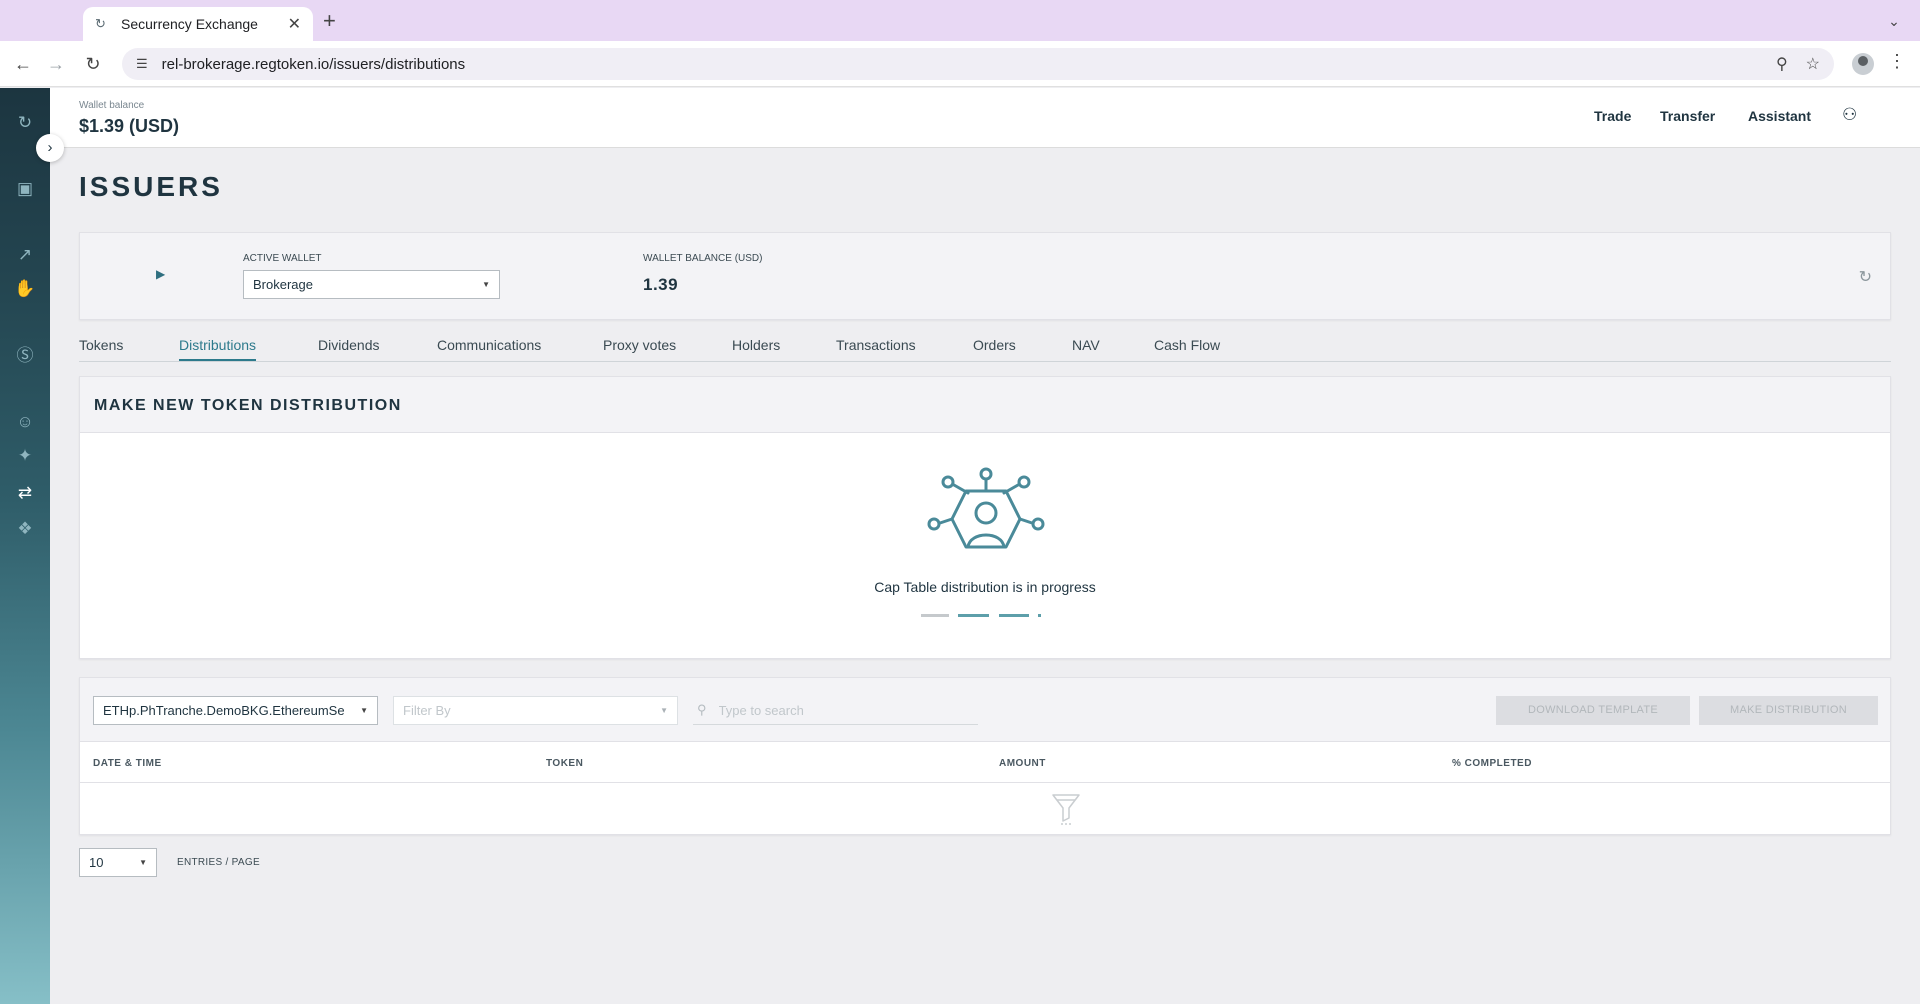 The height and width of the screenshot is (1004, 1920). I want to click on dollar-icon: Ⓢ, so click(25, 356).